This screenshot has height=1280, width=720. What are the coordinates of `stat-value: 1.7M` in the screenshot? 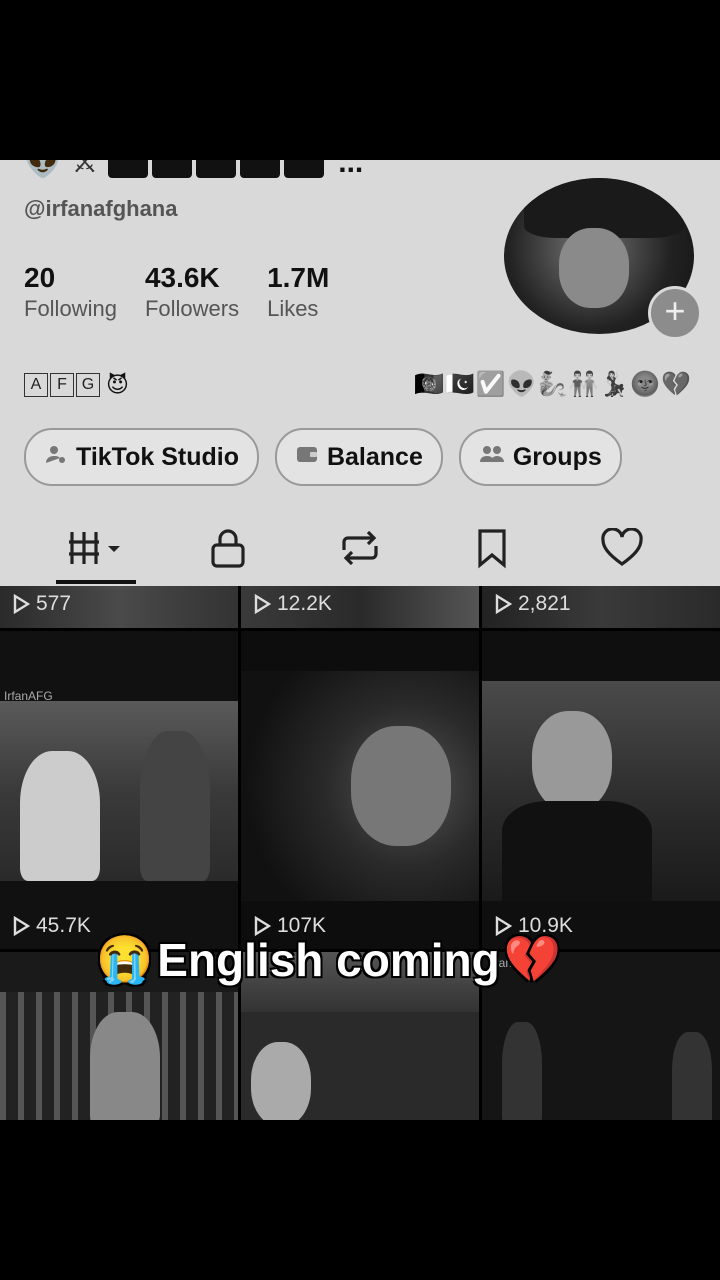 It's located at (298, 277).